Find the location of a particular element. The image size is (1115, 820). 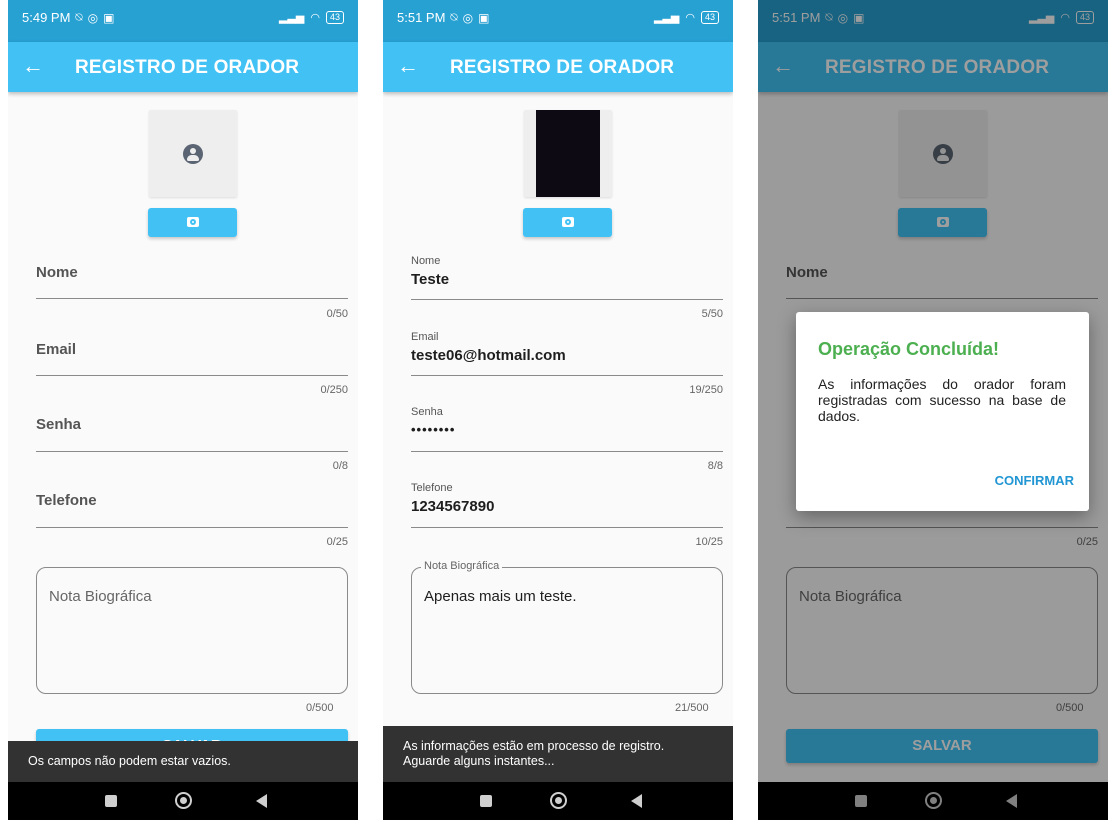

profile-photo-placeholder is located at coordinates (193, 153).